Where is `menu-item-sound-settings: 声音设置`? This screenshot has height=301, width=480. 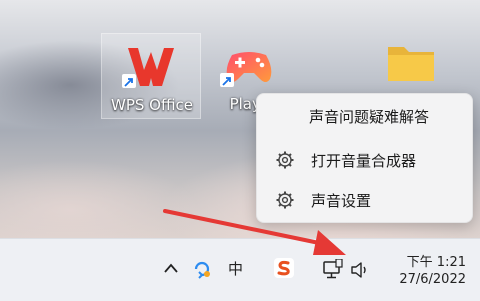 menu-item-sound-settings: 声音设置 is located at coordinates (364, 200).